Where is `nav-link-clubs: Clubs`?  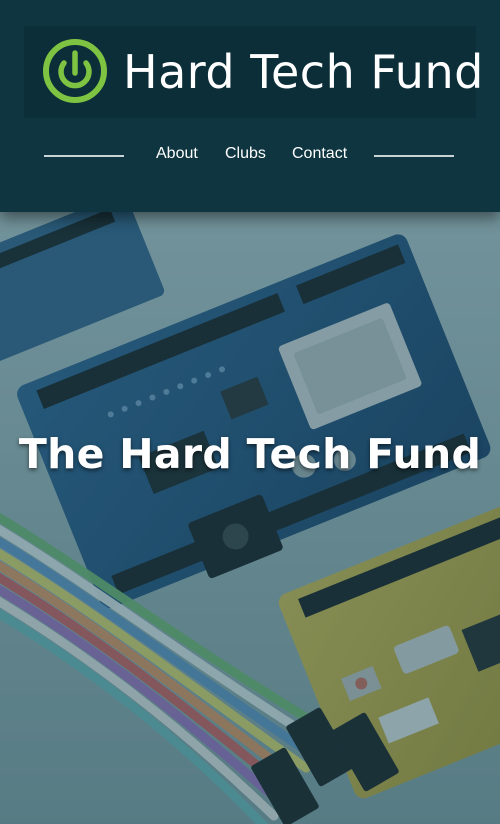
nav-link-clubs: Clubs is located at coordinates (245, 154).